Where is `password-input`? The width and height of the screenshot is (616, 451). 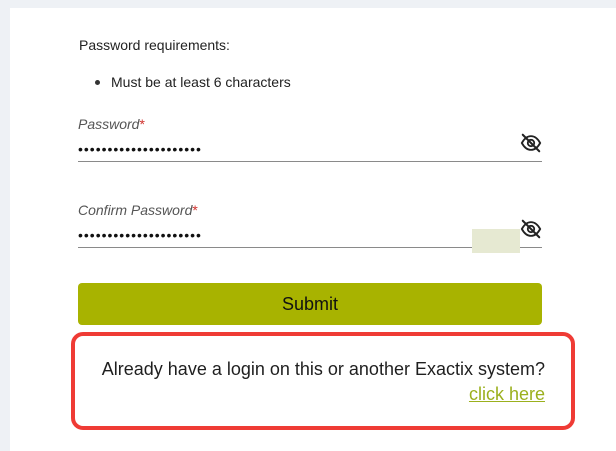 password-input is located at coordinates (288, 149).